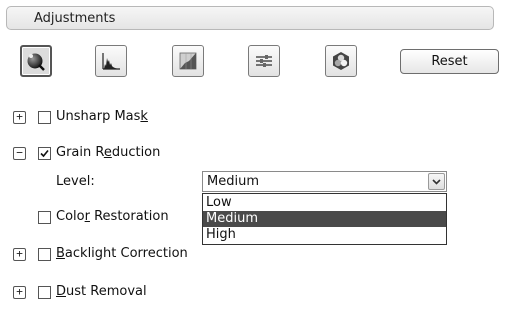 The image size is (513, 311). I want to click on dust-removal-expander: +, so click(19, 292).